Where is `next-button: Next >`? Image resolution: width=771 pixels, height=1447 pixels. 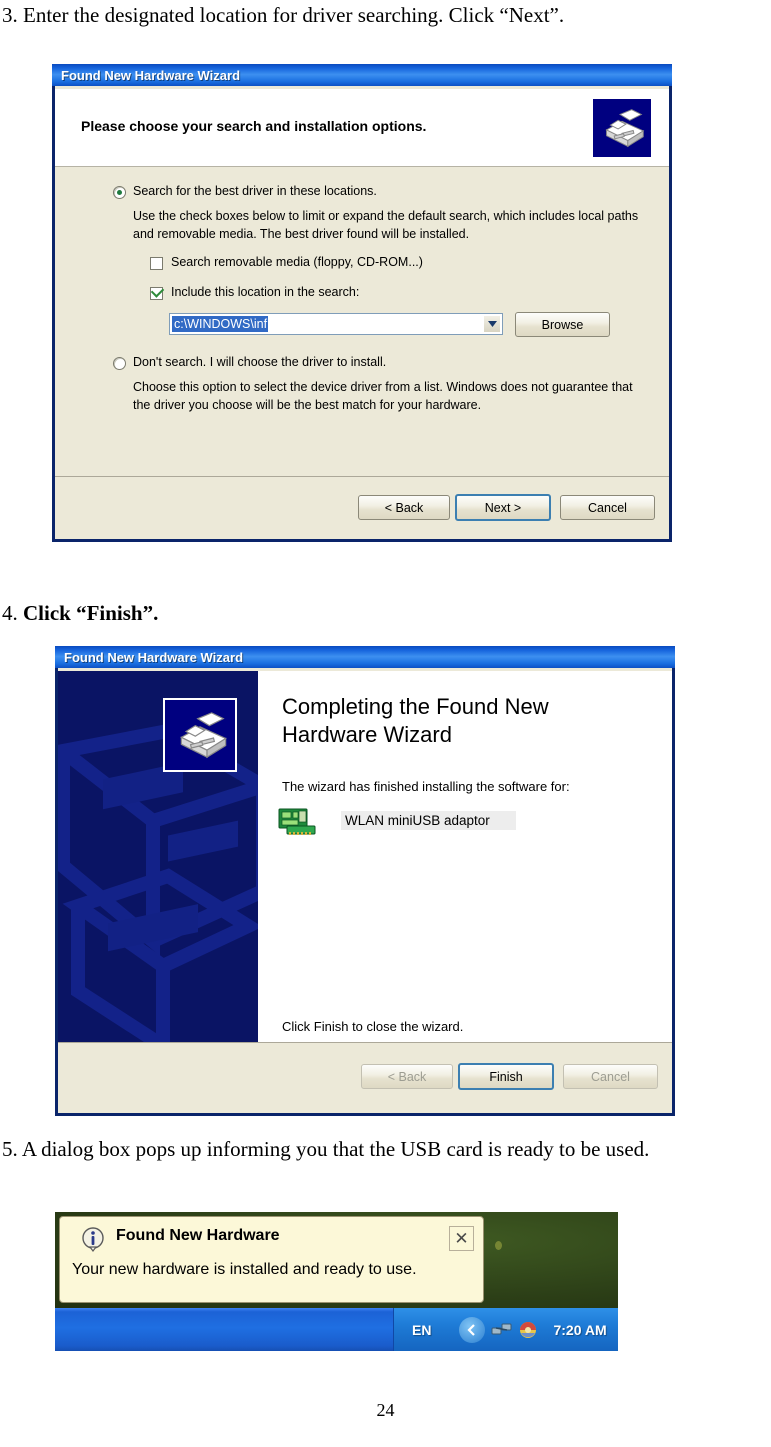
next-button: Next > is located at coordinates (503, 507).